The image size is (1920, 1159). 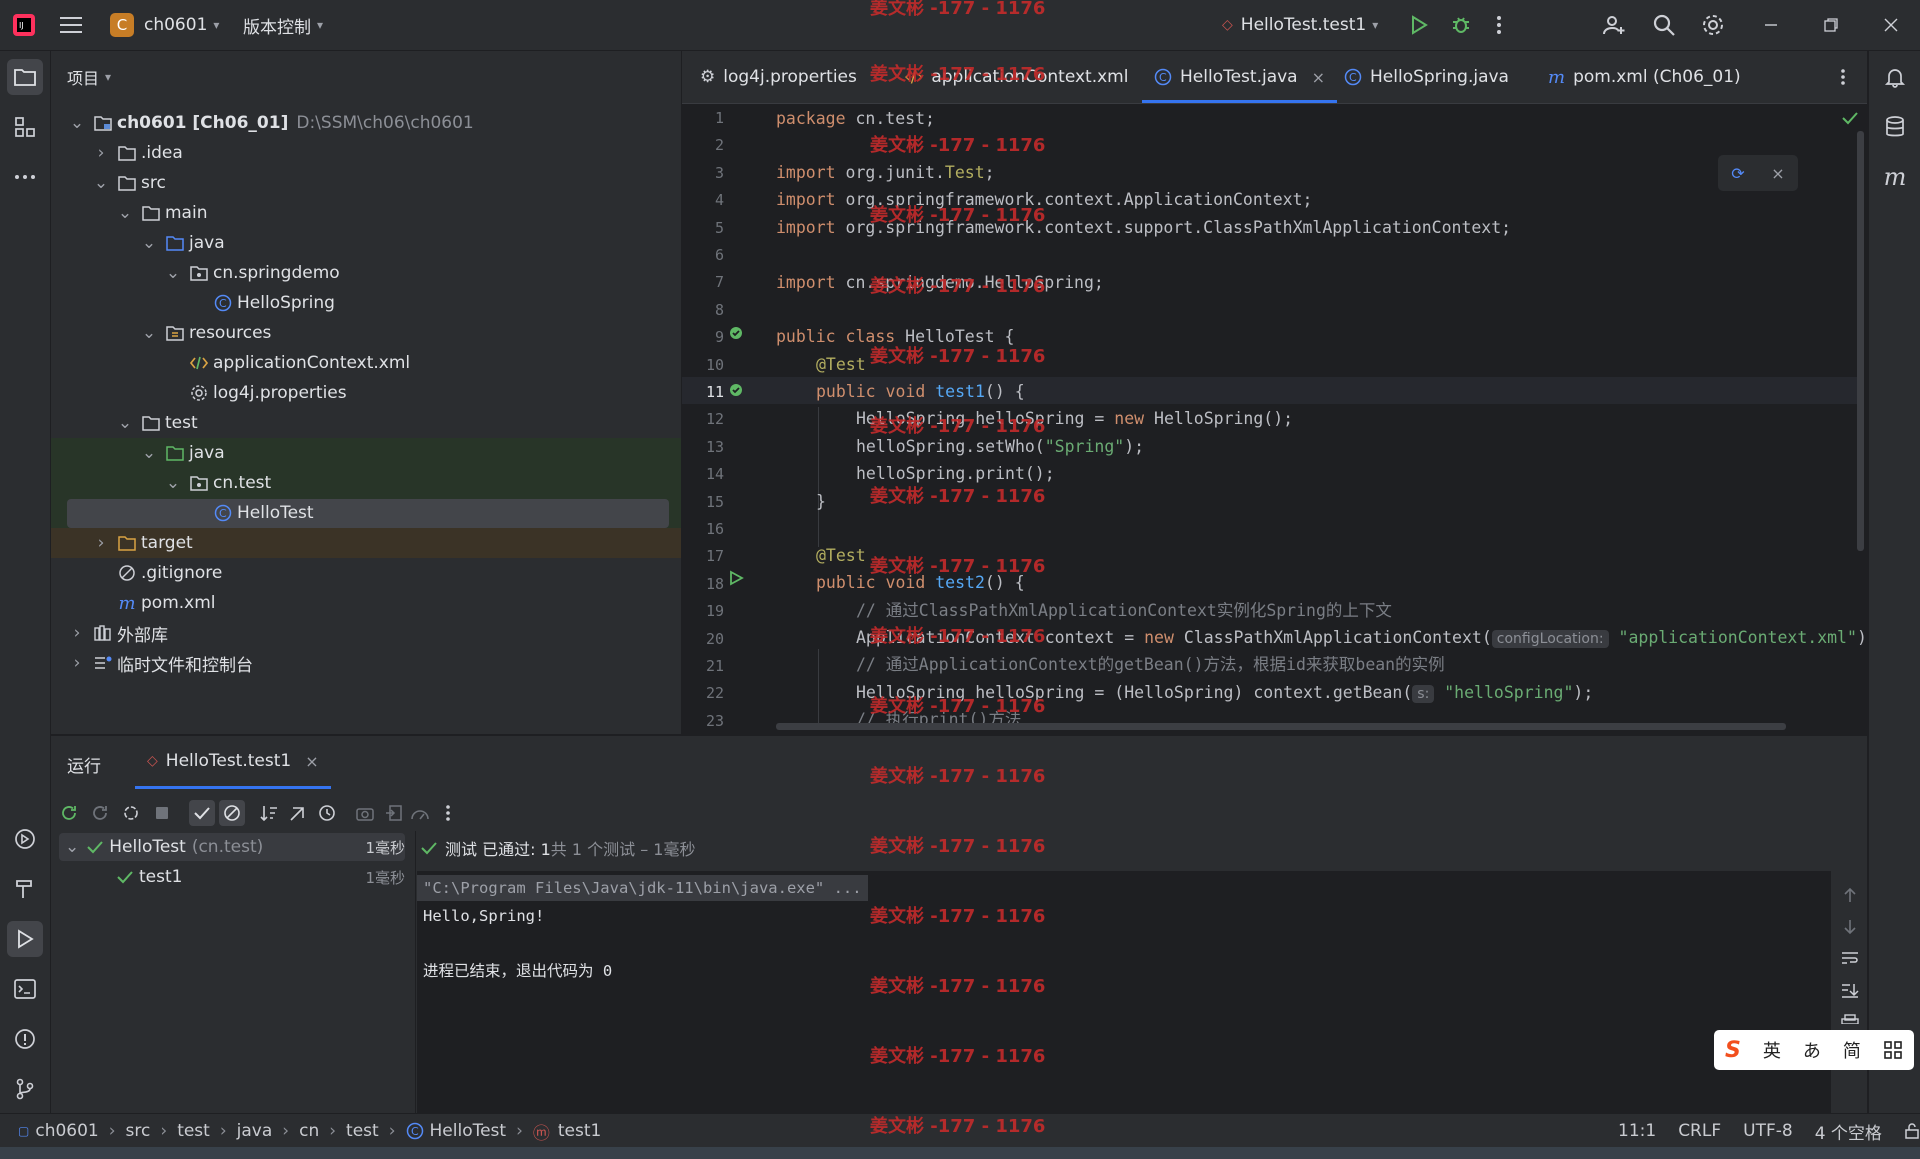 I want to click on scroll-to-end-icon, so click(x=1850, y=990).